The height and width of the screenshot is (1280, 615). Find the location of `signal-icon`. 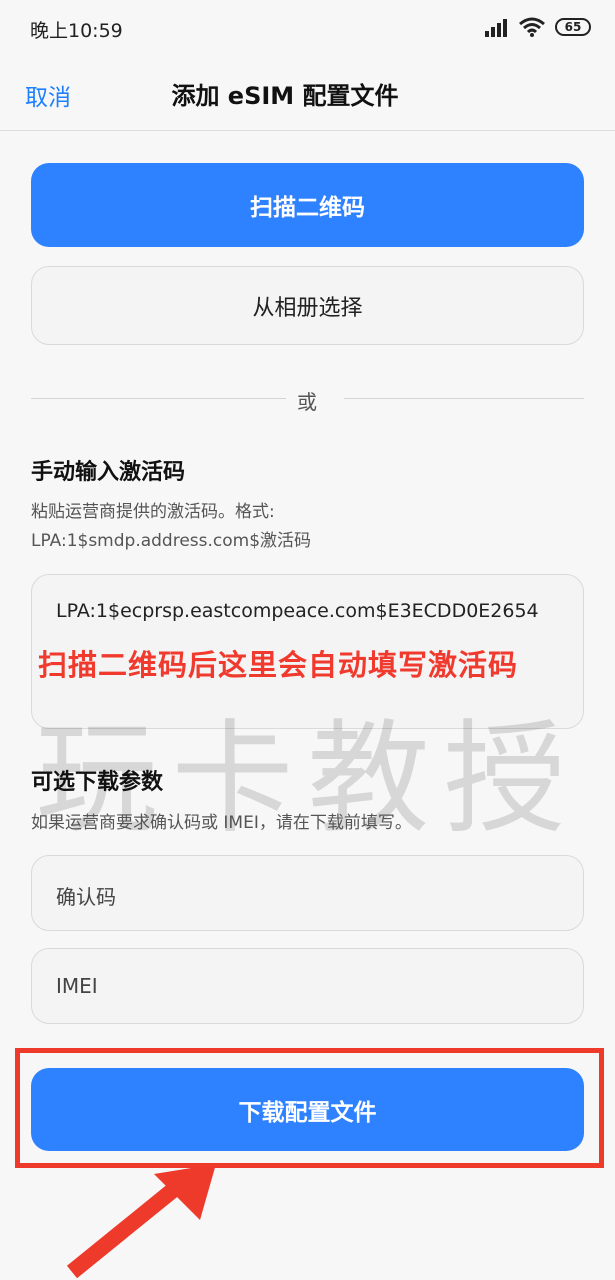

signal-icon is located at coordinates (496, 28).